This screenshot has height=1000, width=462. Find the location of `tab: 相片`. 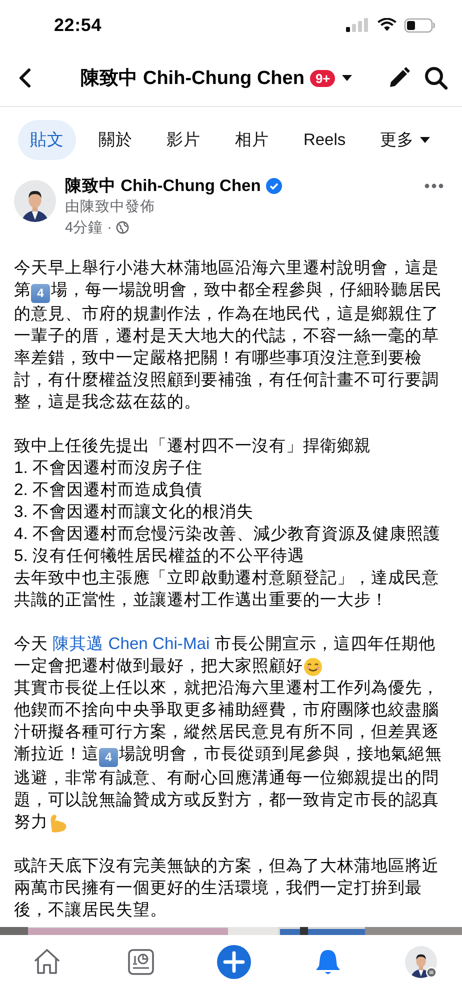

tab: 相片 is located at coordinates (252, 140).